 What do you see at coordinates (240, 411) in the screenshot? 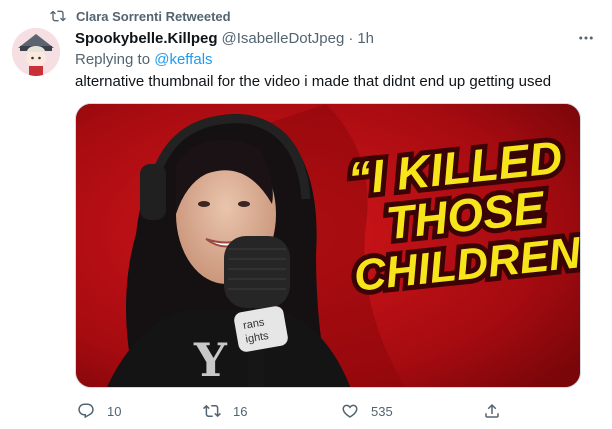
I see `retweet-count: 16` at bounding box center [240, 411].